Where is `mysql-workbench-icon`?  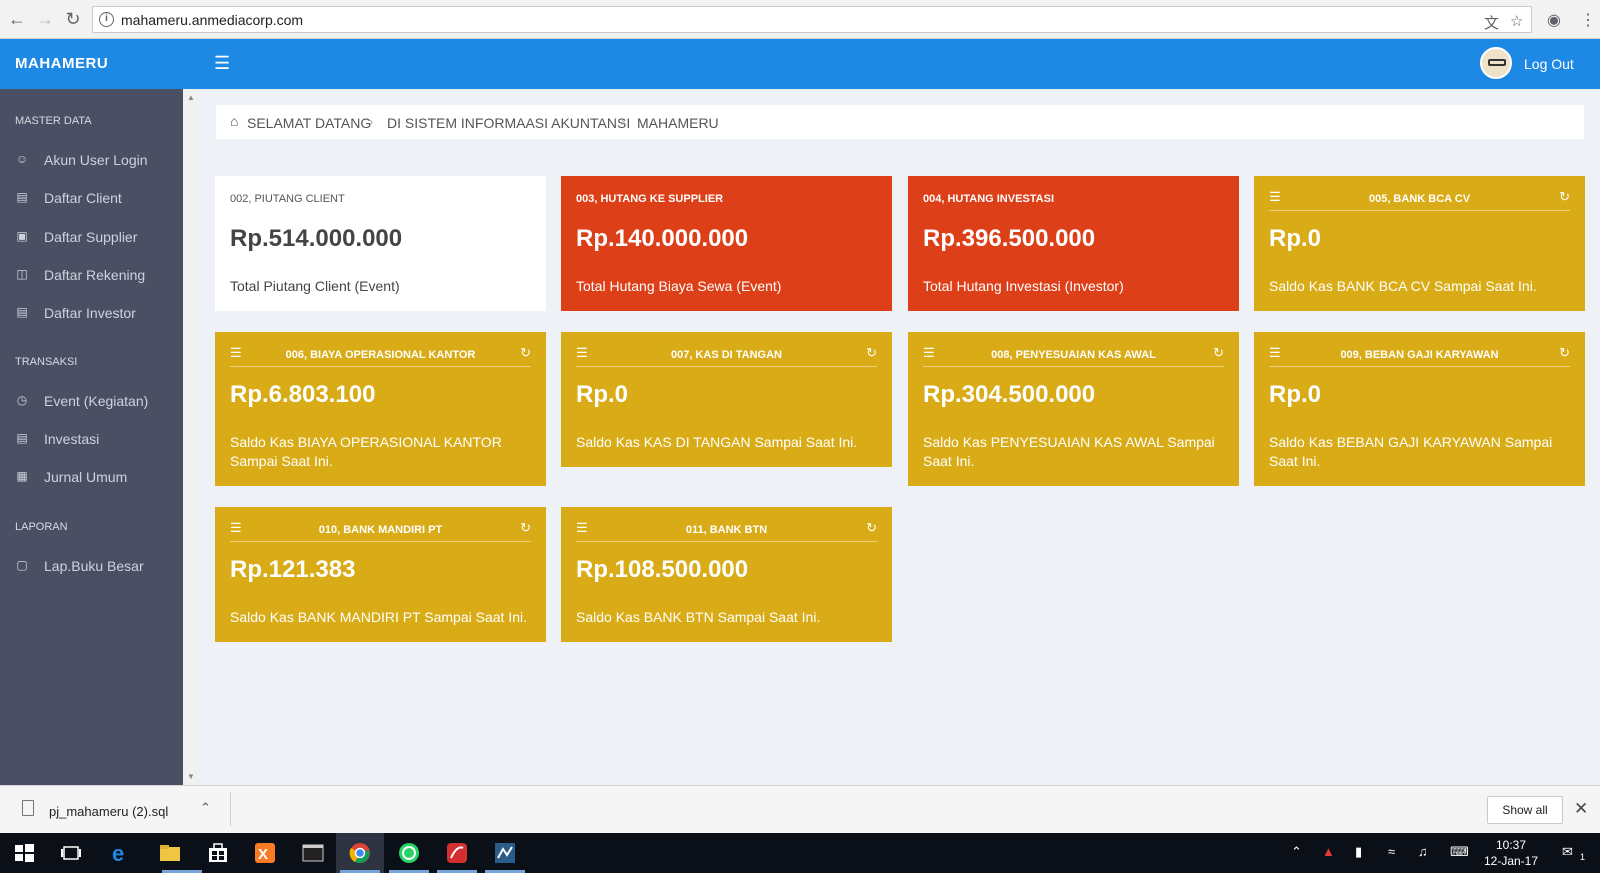 mysql-workbench-icon is located at coordinates (505, 853).